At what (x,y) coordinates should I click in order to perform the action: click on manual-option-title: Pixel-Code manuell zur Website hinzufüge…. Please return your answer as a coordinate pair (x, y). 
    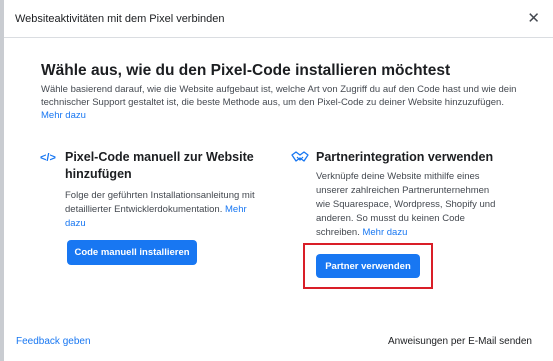
    Looking at the image, I should click on (159, 165).